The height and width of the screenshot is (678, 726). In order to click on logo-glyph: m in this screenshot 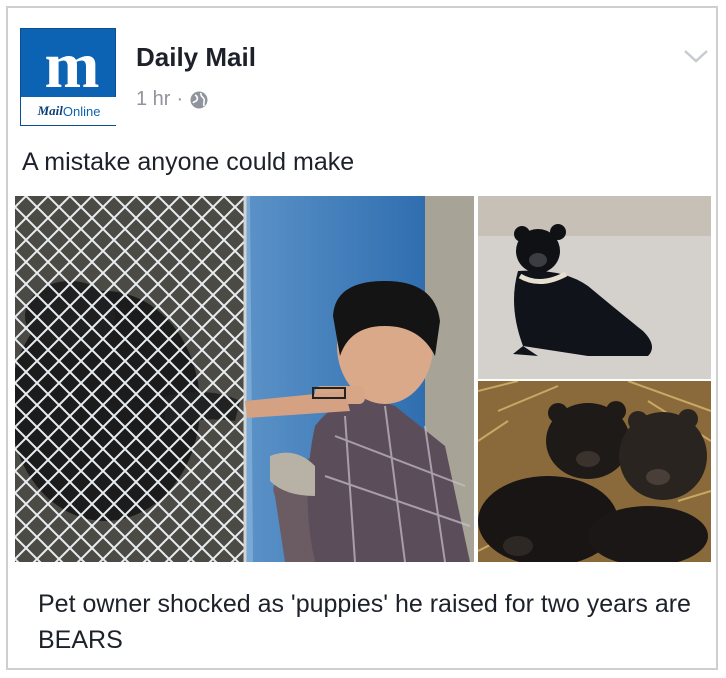, I will do `click(72, 65)`.